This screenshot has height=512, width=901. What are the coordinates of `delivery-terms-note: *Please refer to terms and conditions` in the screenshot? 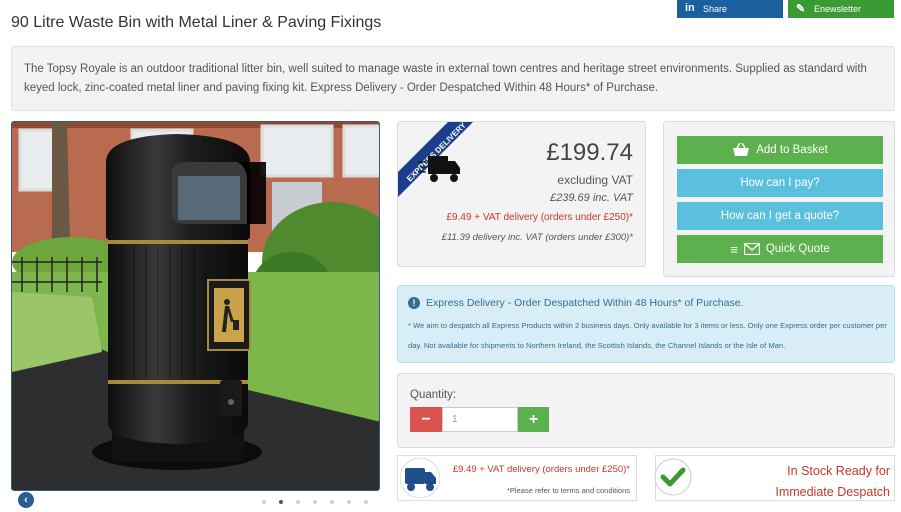 It's located at (568, 490).